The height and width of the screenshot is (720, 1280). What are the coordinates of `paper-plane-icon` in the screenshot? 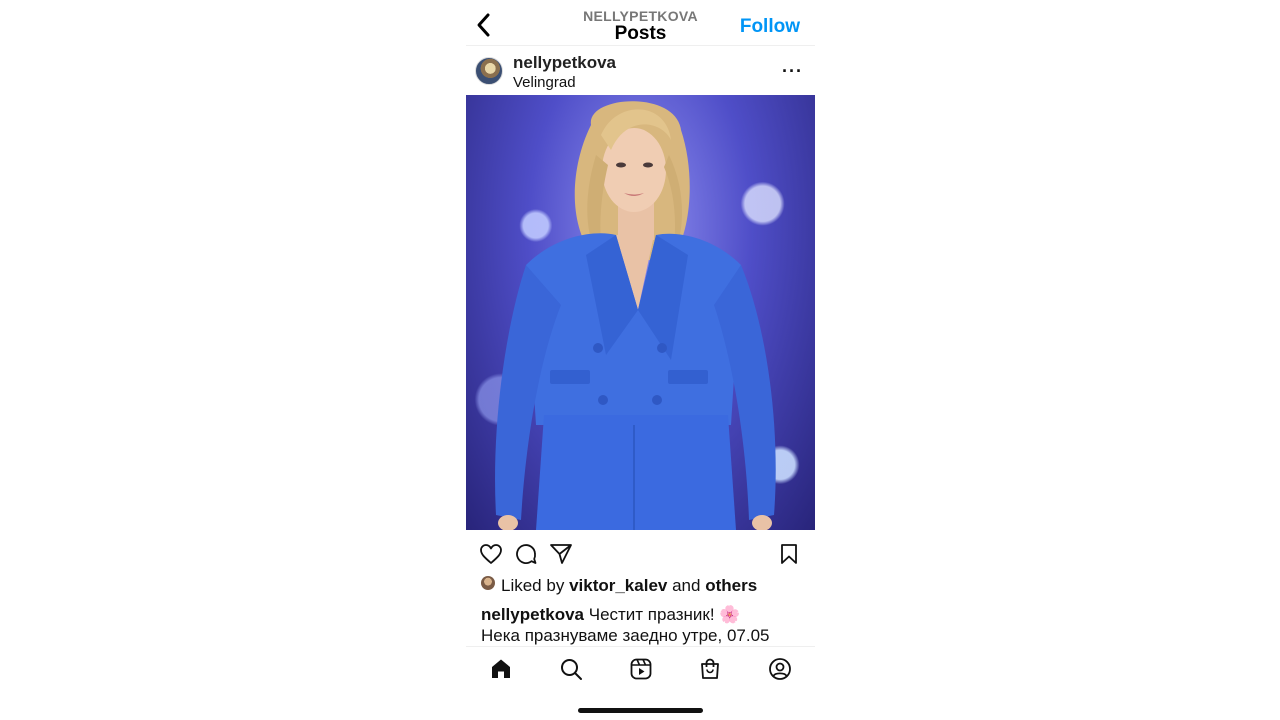 It's located at (561, 554).